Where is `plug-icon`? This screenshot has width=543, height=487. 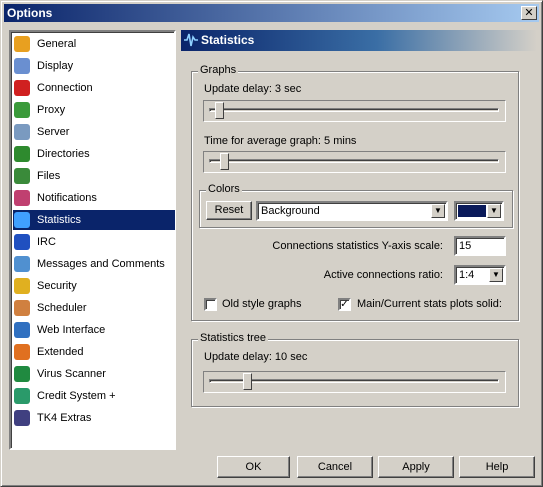
plug-icon is located at coordinates (22, 88).